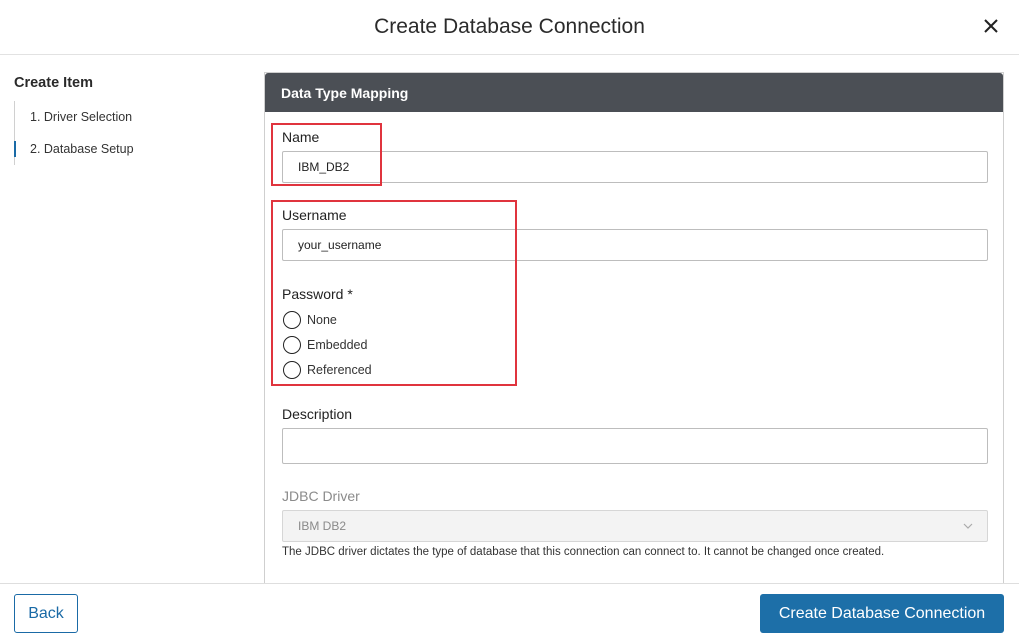 This screenshot has height=636, width=1019. Describe the element at coordinates (635, 167) in the screenshot. I see `name-input: IBM_DB2` at that location.